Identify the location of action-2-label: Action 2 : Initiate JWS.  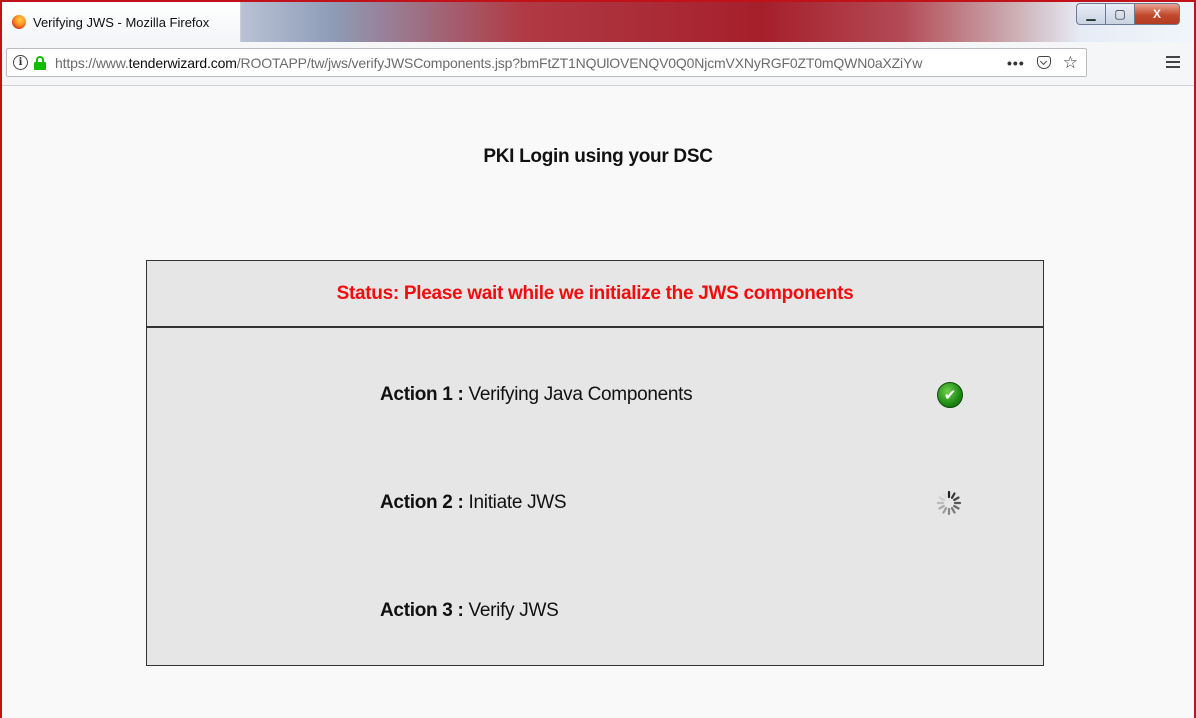
(473, 503).